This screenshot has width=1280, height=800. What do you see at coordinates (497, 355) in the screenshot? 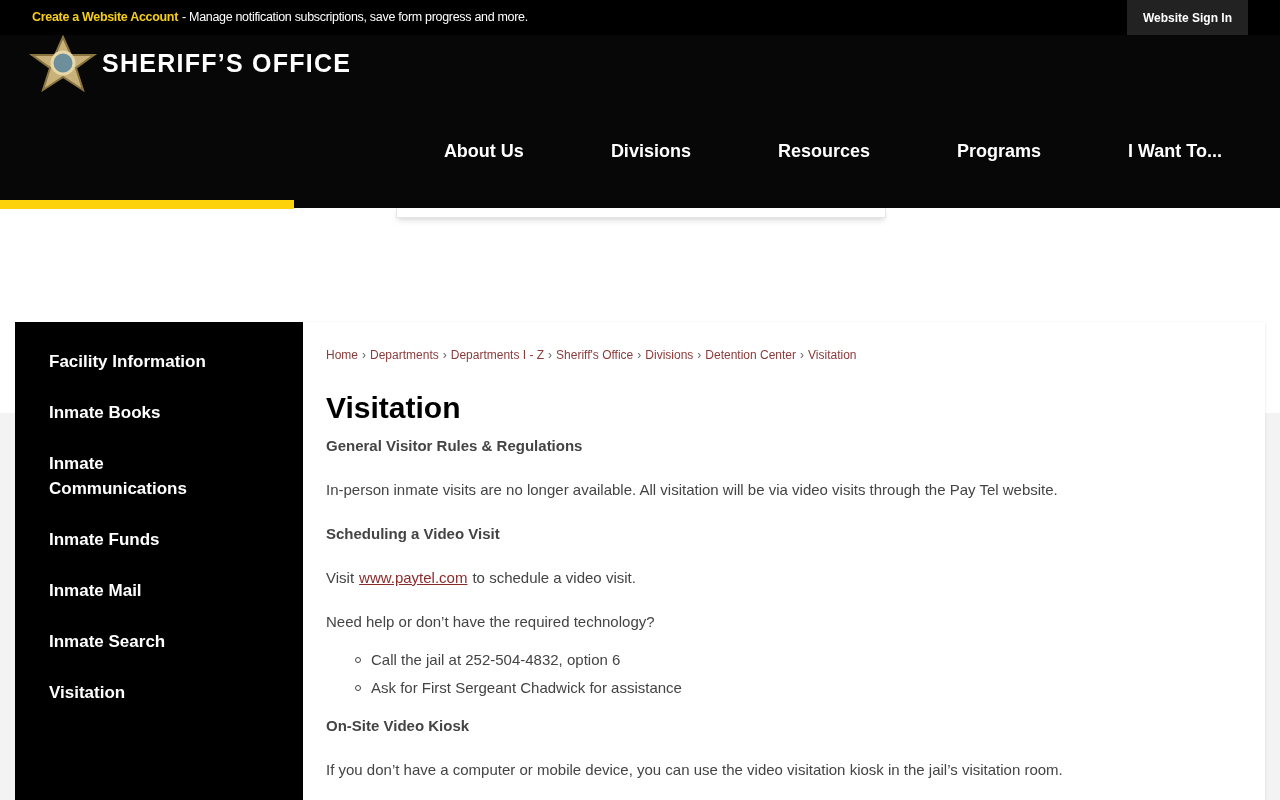
I see `breadcrumb-link: Departments I - Z` at bounding box center [497, 355].